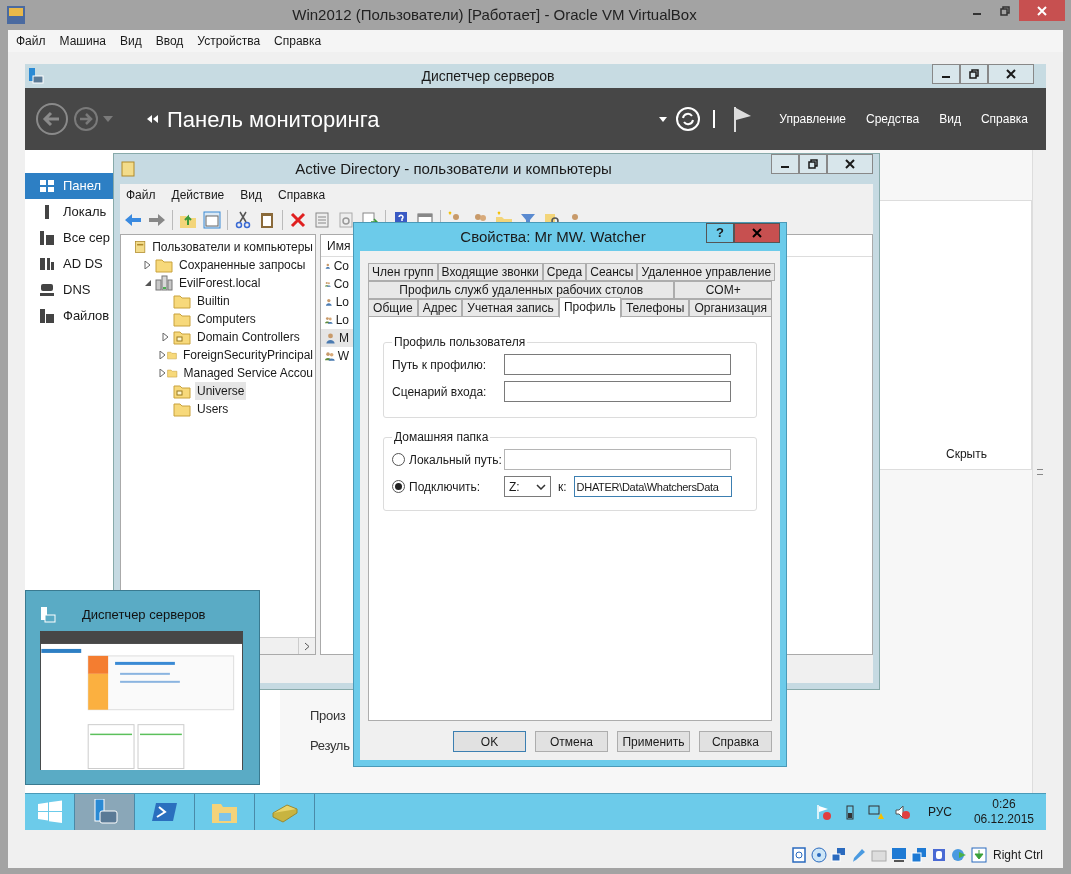 Image resolution: width=1071 pixels, height=874 pixels. What do you see at coordinates (819, 855) in the screenshot?
I see `optical-disc-icon` at bounding box center [819, 855].